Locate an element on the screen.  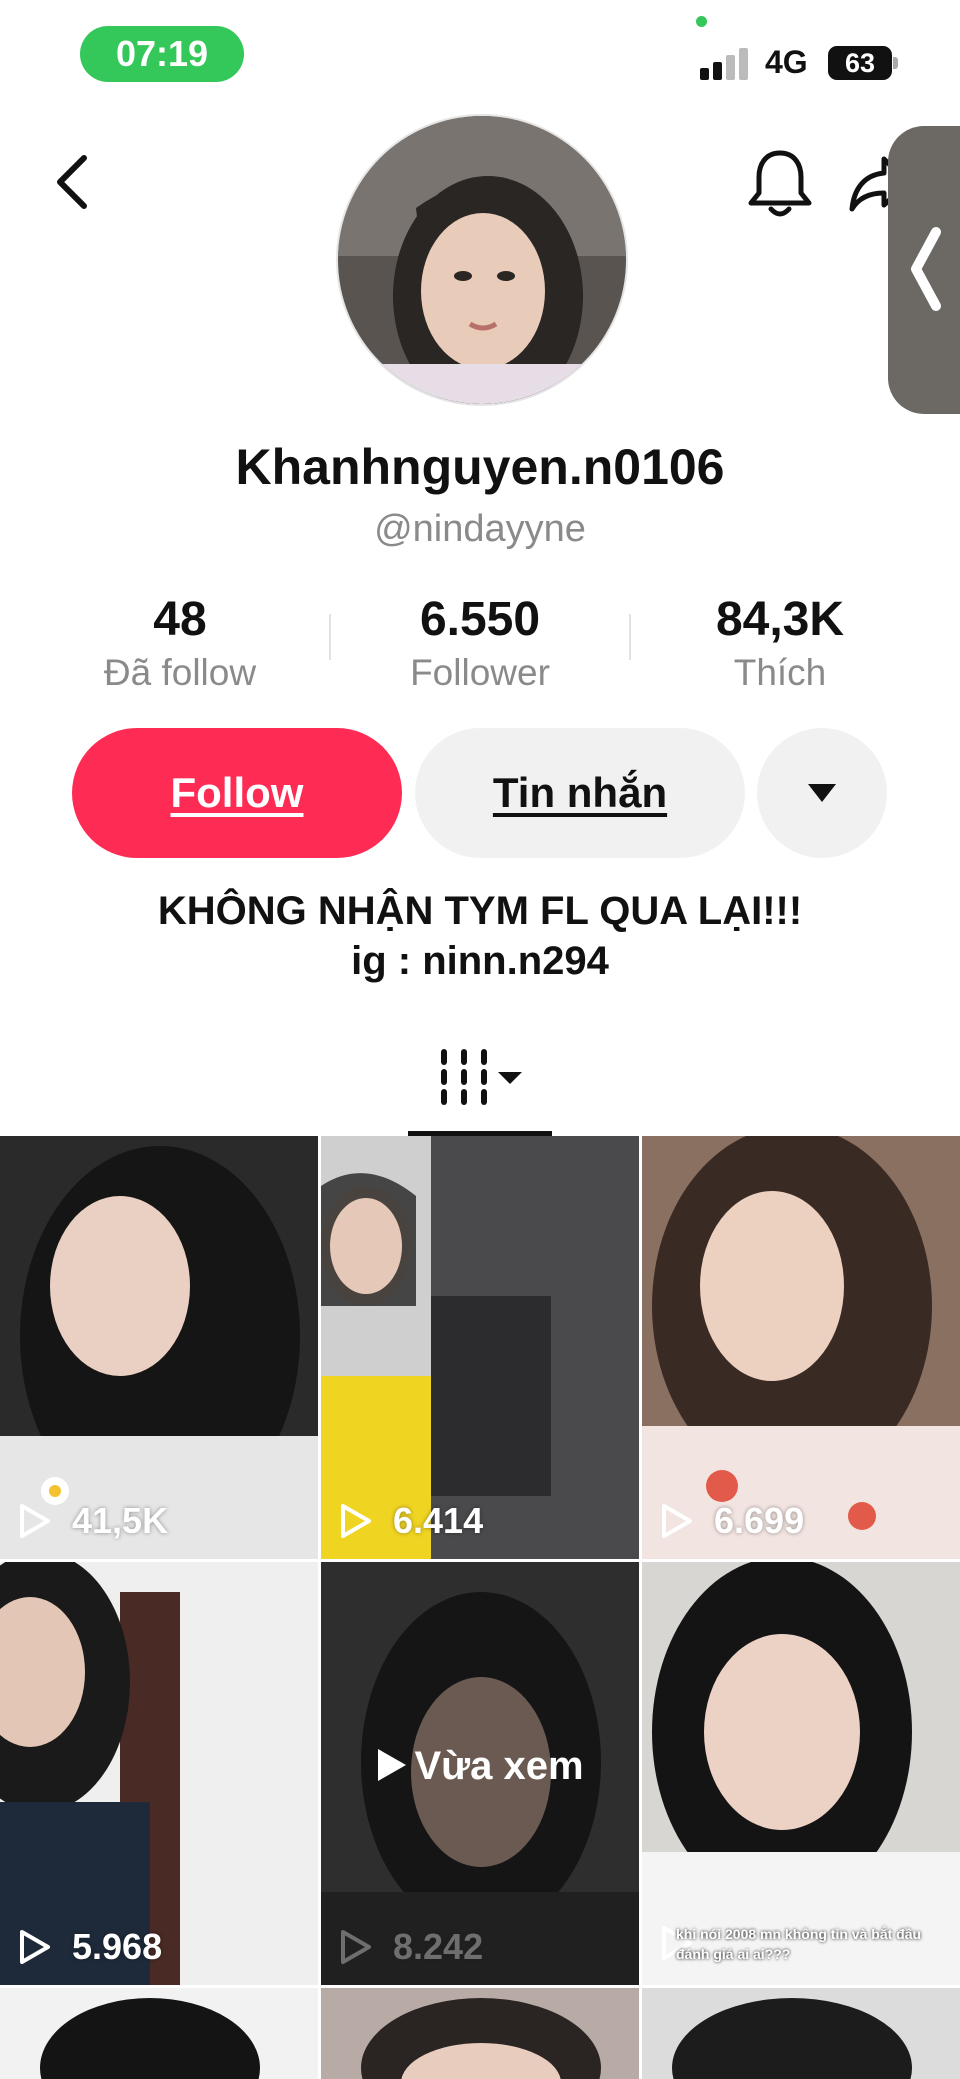
bio-line: KHÔNG NHẬN TYM FL QUA LẠI!!! is located at coordinates (480, 911).